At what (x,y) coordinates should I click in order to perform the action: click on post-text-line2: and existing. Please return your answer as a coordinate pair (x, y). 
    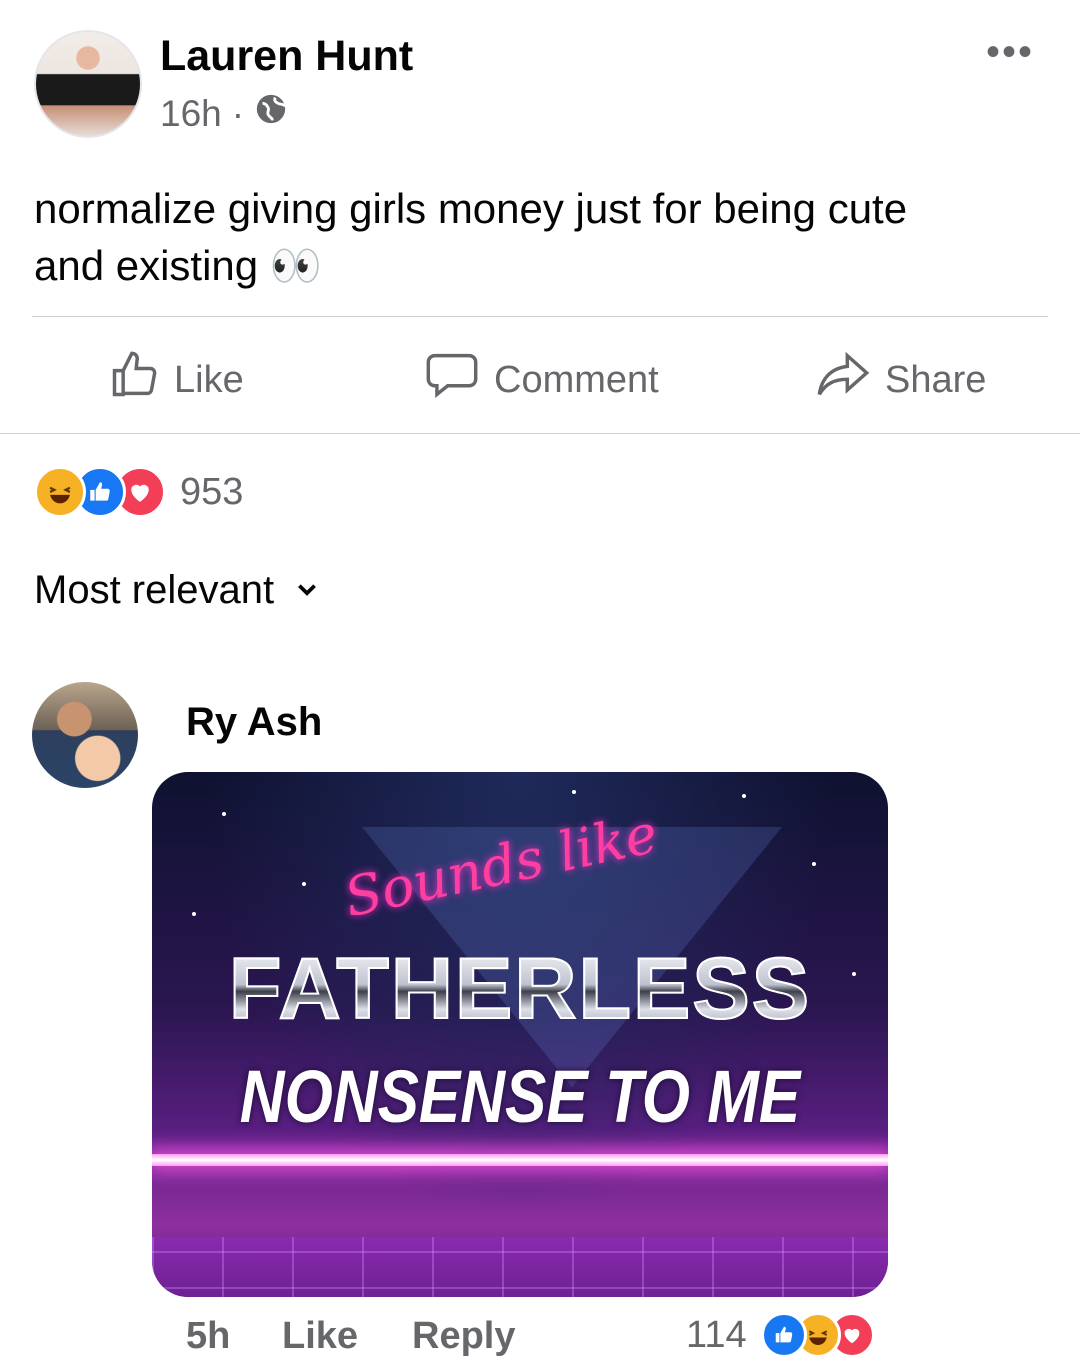
    Looking at the image, I should click on (146, 265).